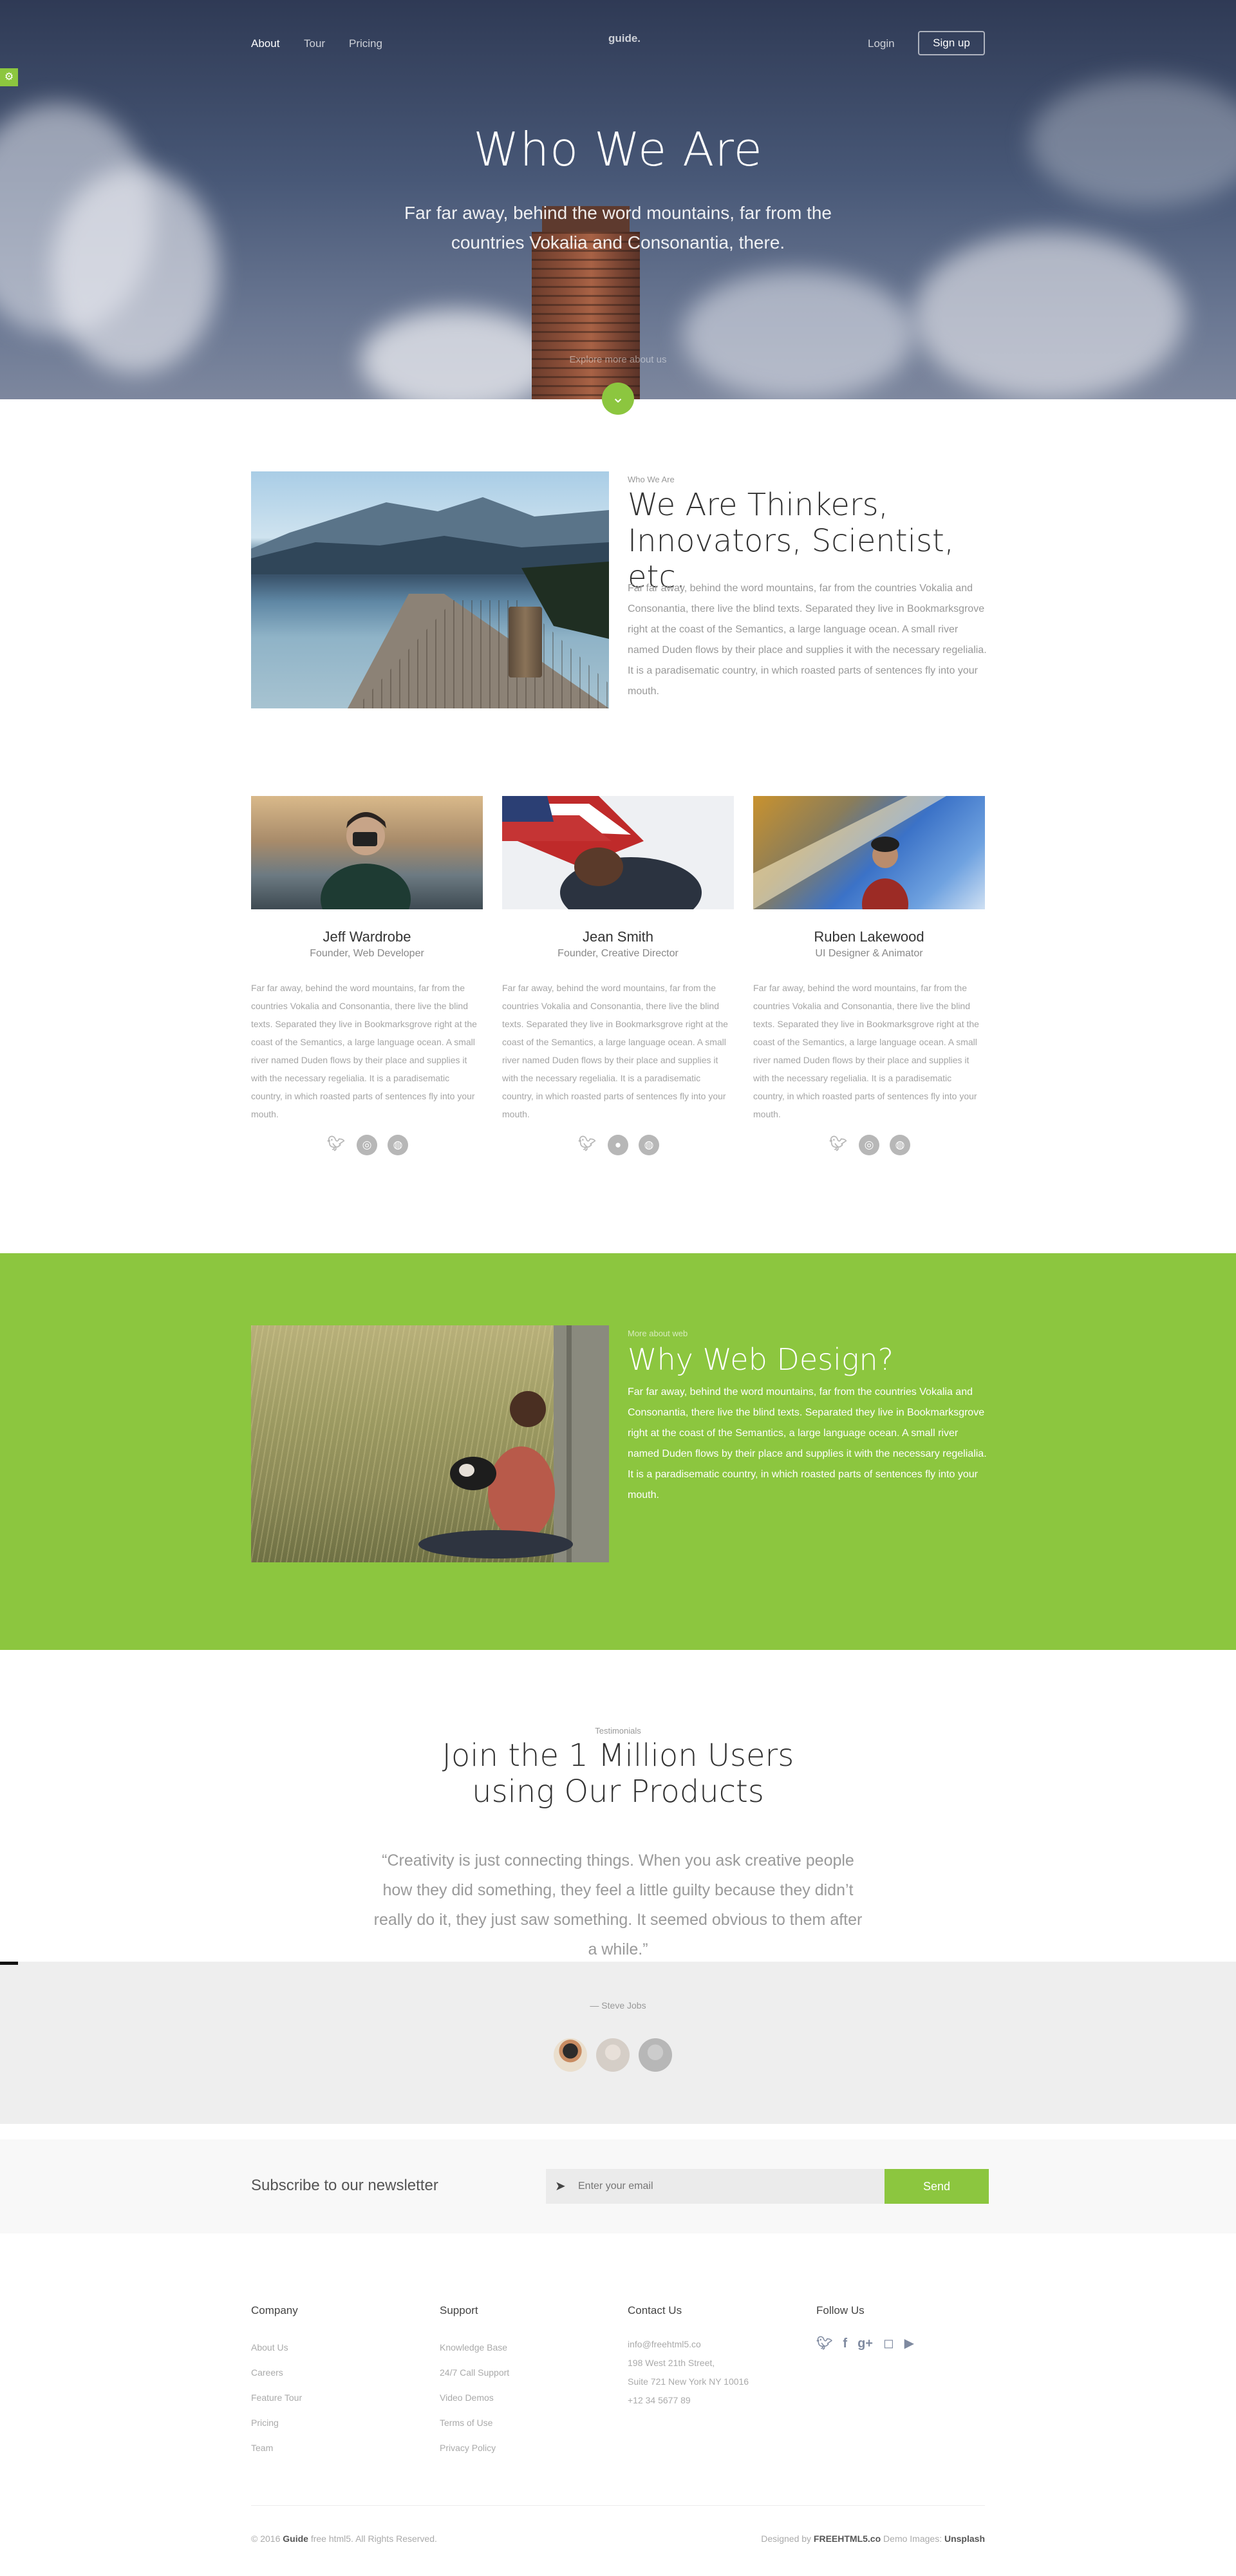  I want to click on member-role: Founder, Creative Director, so click(618, 953).